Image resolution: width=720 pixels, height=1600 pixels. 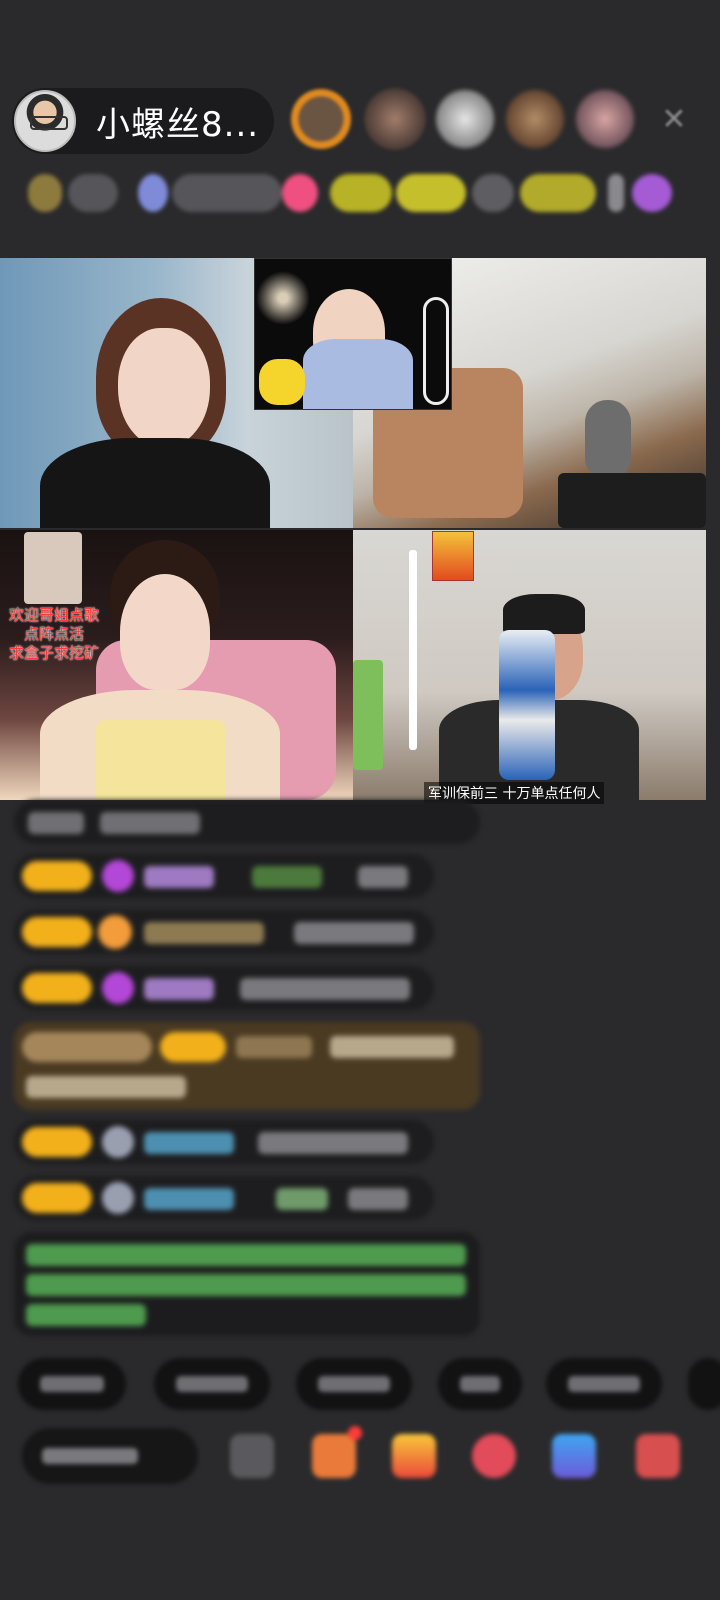 What do you see at coordinates (87, 1047) in the screenshot?
I see `vip-badge` at bounding box center [87, 1047].